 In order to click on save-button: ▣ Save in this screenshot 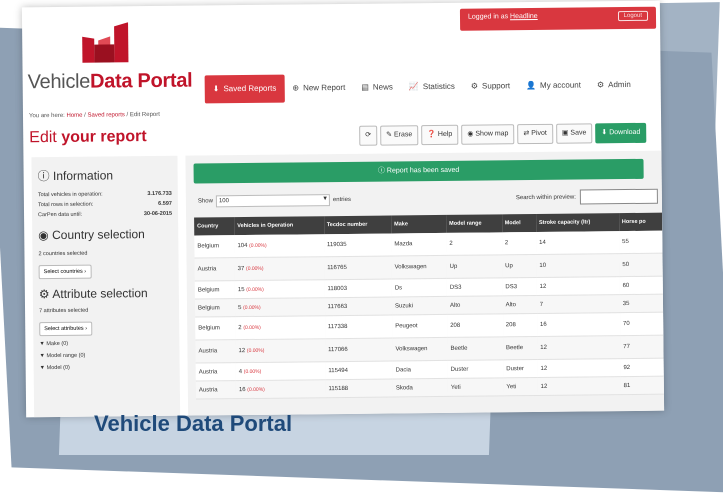, I will do `click(574, 133)`.